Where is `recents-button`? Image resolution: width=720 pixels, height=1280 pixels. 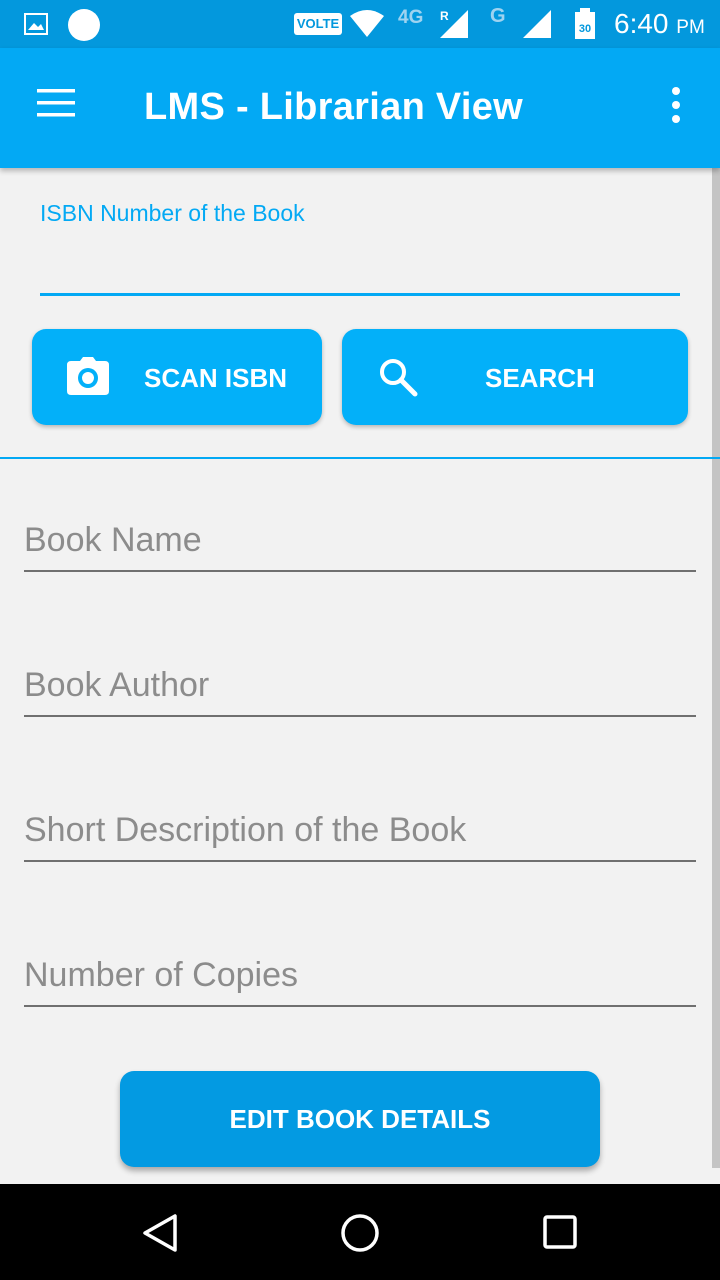 recents-button is located at coordinates (560, 1233).